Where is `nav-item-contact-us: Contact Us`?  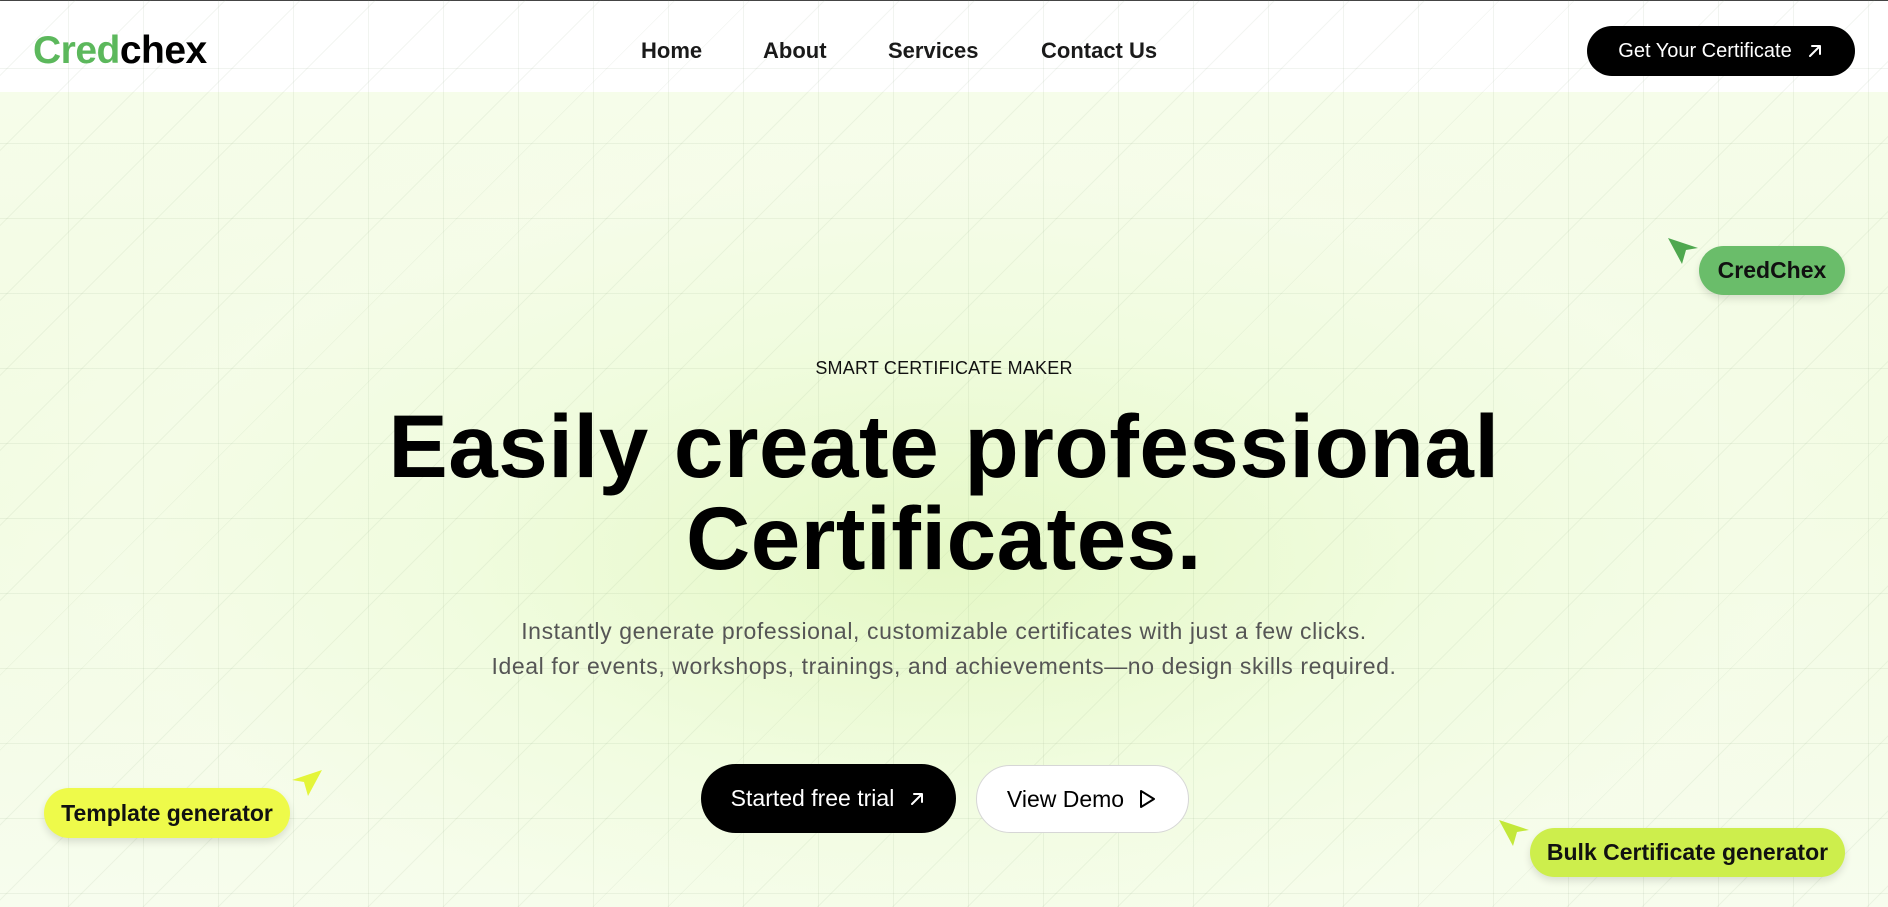
nav-item-contact-us: Contact Us is located at coordinates (1099, 51).